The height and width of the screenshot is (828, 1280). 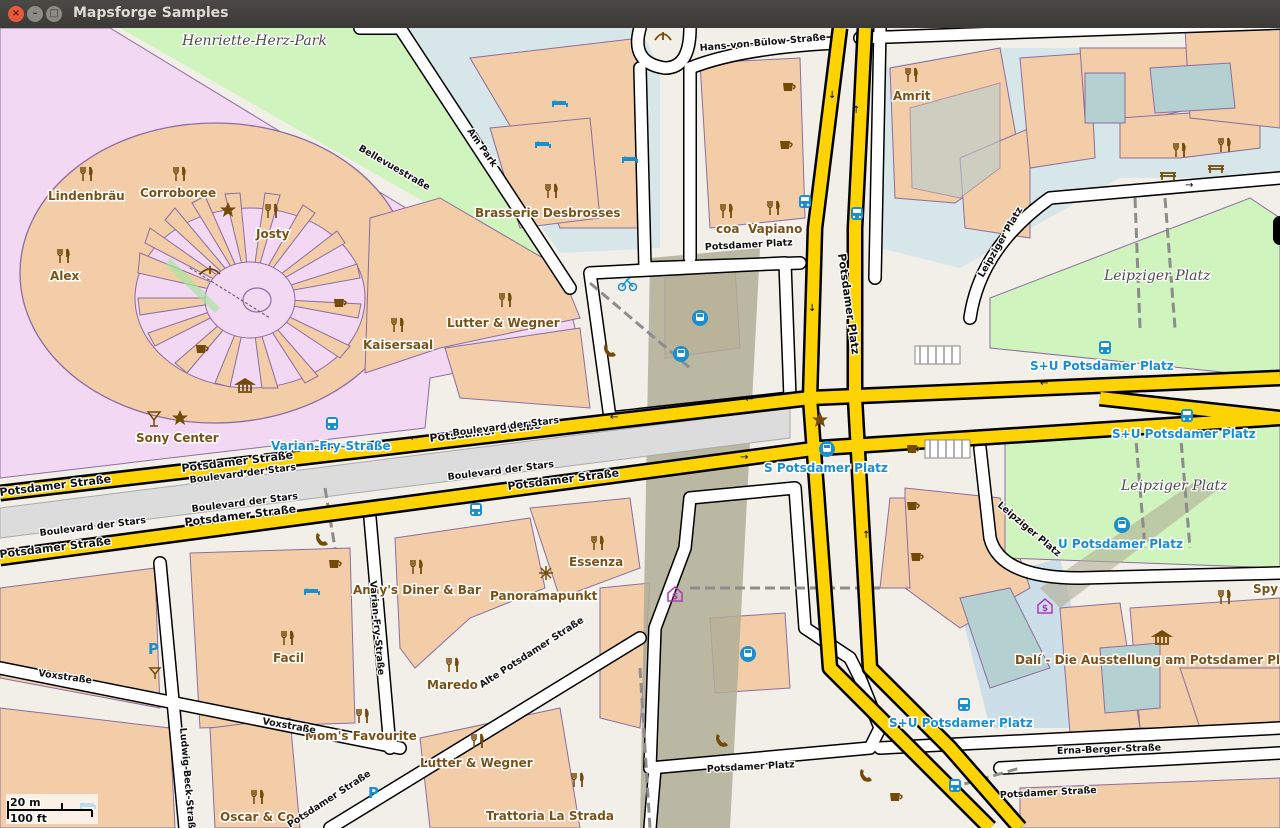 What do you see at coordinates (1120, 544) in the screenshot?
I see `stop-label: U Potsdamer Platz` at bounding box center [1120, 544].